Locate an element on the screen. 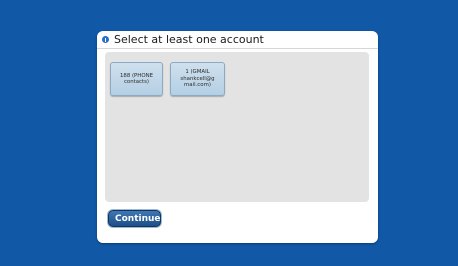  account-tile-gmail: 1 (GMAIL shankcell@g mail.com) is located at coordinates (197, 79).